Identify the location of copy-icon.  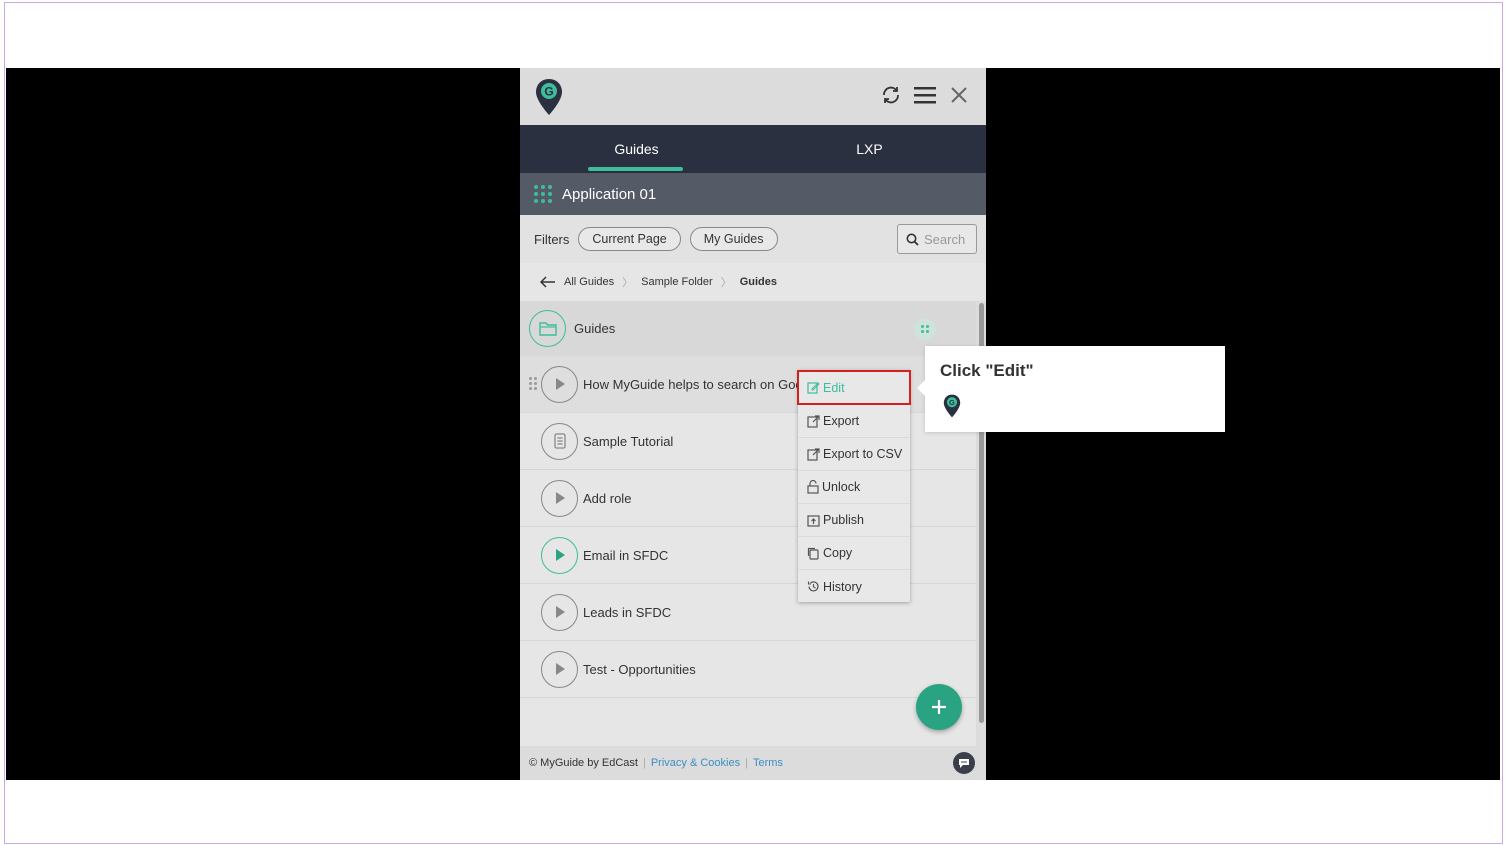
(813, 553).